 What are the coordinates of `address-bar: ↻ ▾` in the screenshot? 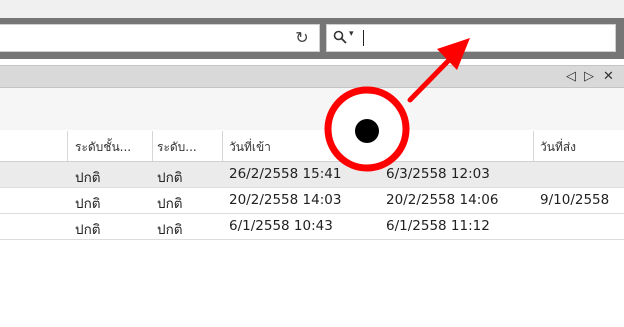 It's located at (312, 38).